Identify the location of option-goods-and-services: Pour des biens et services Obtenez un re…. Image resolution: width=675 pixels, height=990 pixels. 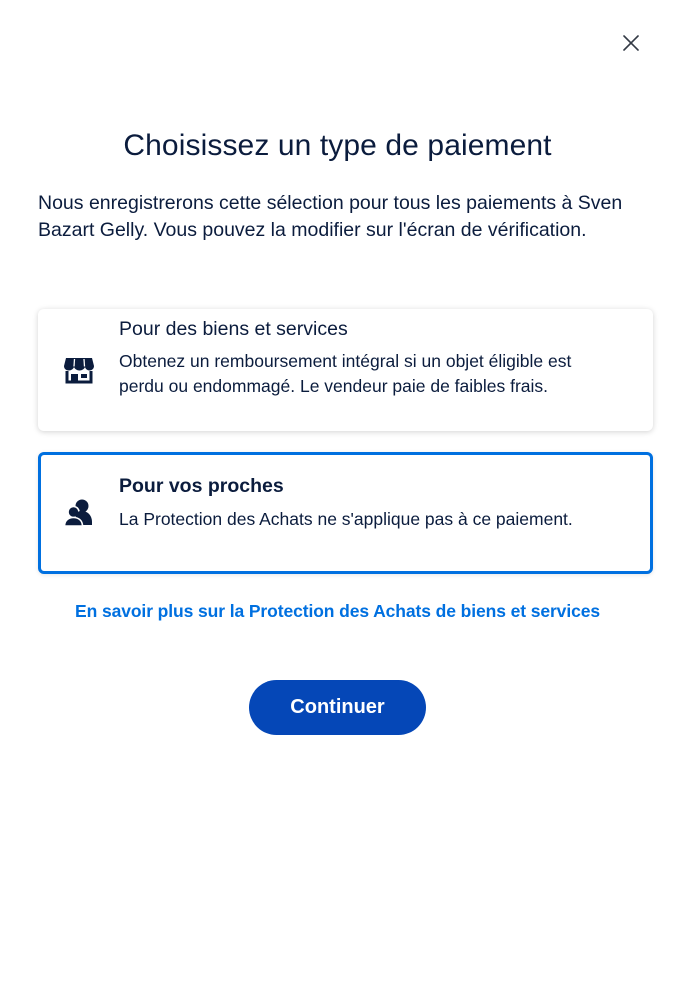
(345, 370).